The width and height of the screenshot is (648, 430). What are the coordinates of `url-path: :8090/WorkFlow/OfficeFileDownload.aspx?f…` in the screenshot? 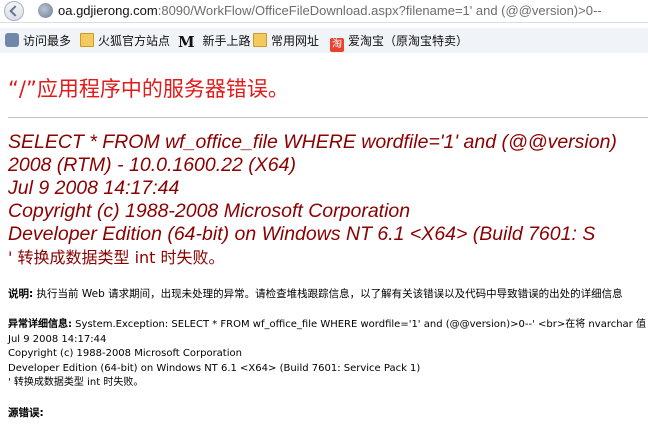 It's located at (379, 10).